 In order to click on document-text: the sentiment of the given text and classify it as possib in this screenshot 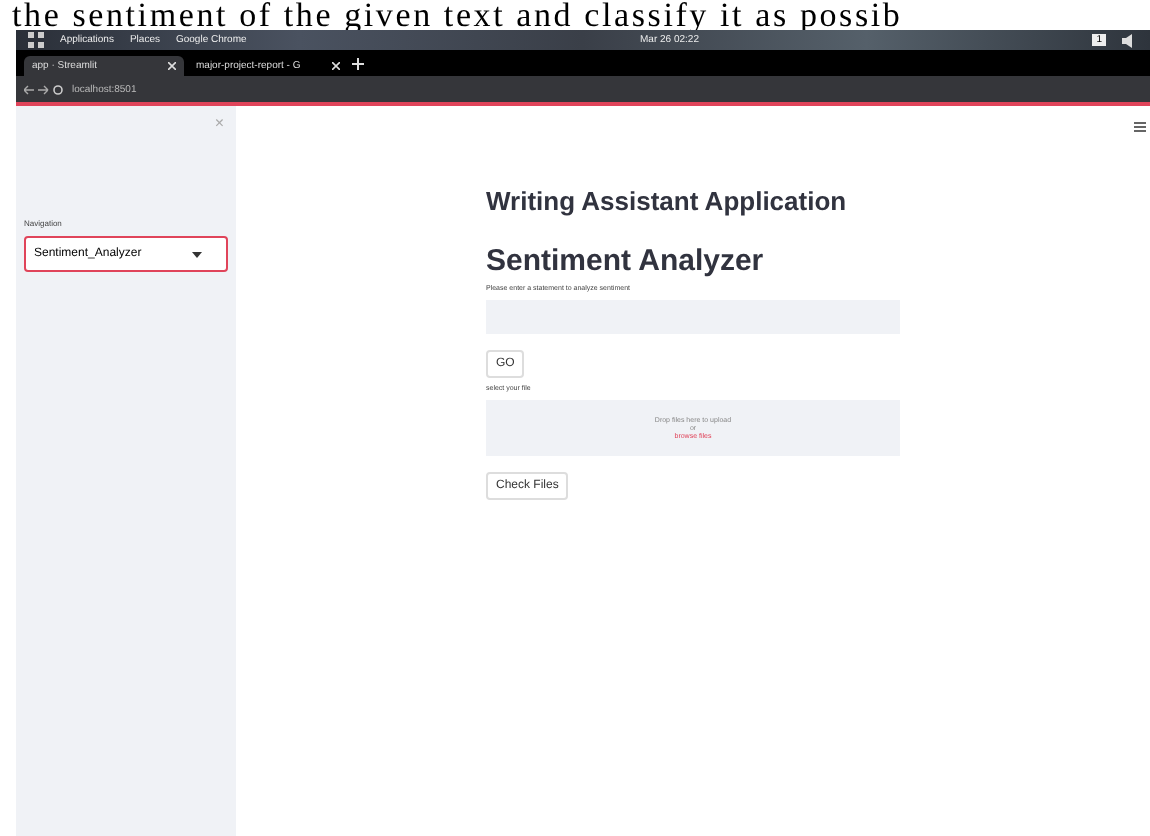, I will do `click(456, 15)`.